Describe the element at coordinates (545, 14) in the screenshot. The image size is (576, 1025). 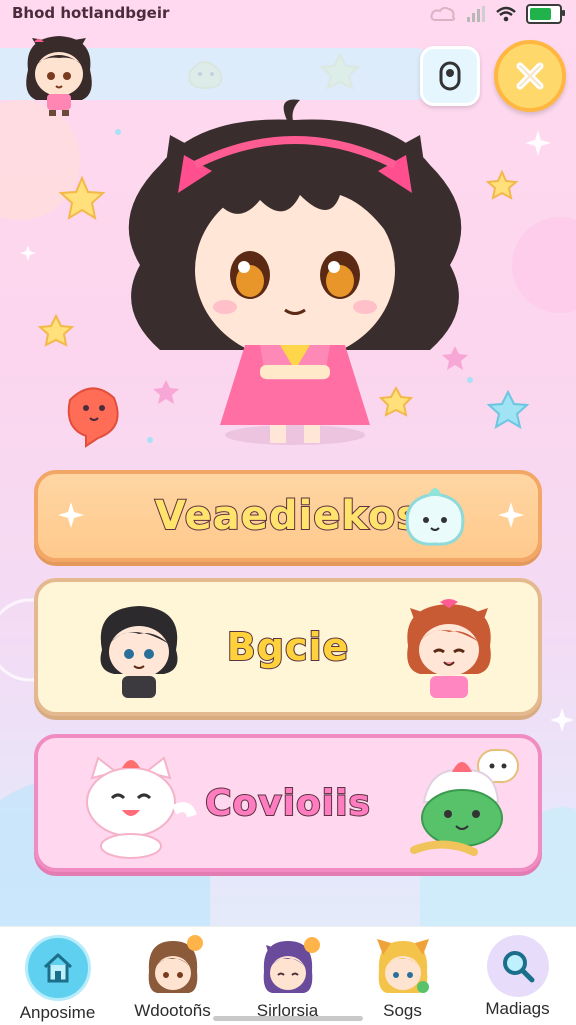
I see `battery-icon` at that location.